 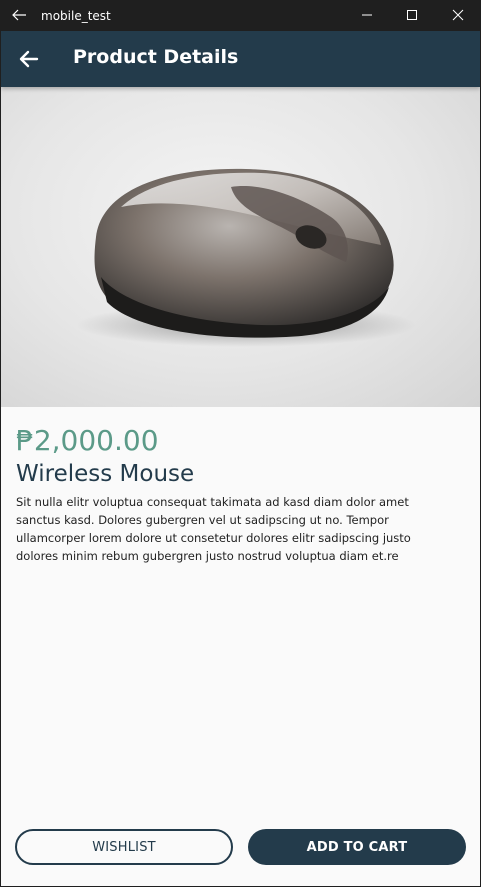 I want to click on page-title: Product Details, so click(x=156, y=57).